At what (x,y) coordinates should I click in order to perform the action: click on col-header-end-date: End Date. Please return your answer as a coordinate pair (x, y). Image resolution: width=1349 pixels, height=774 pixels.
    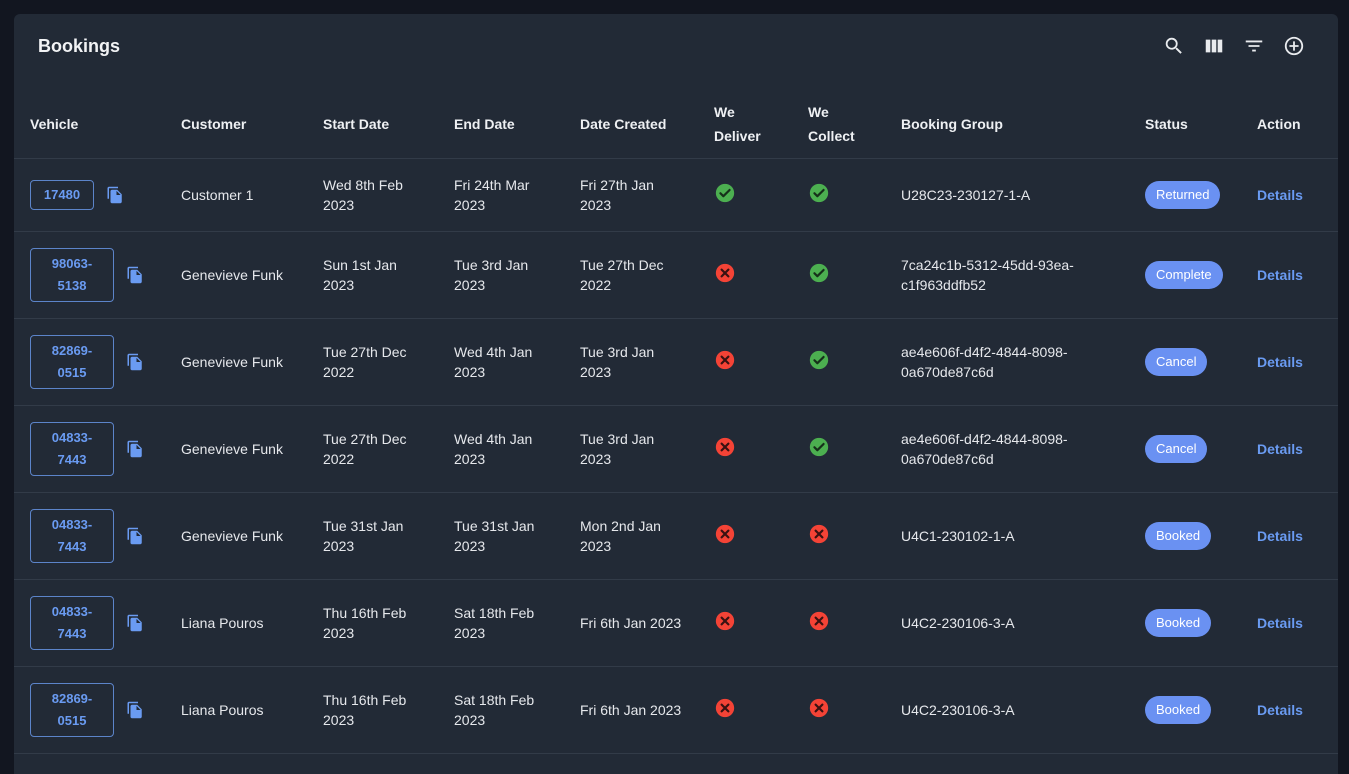
    Looking at the image, I should click on (501, 124).